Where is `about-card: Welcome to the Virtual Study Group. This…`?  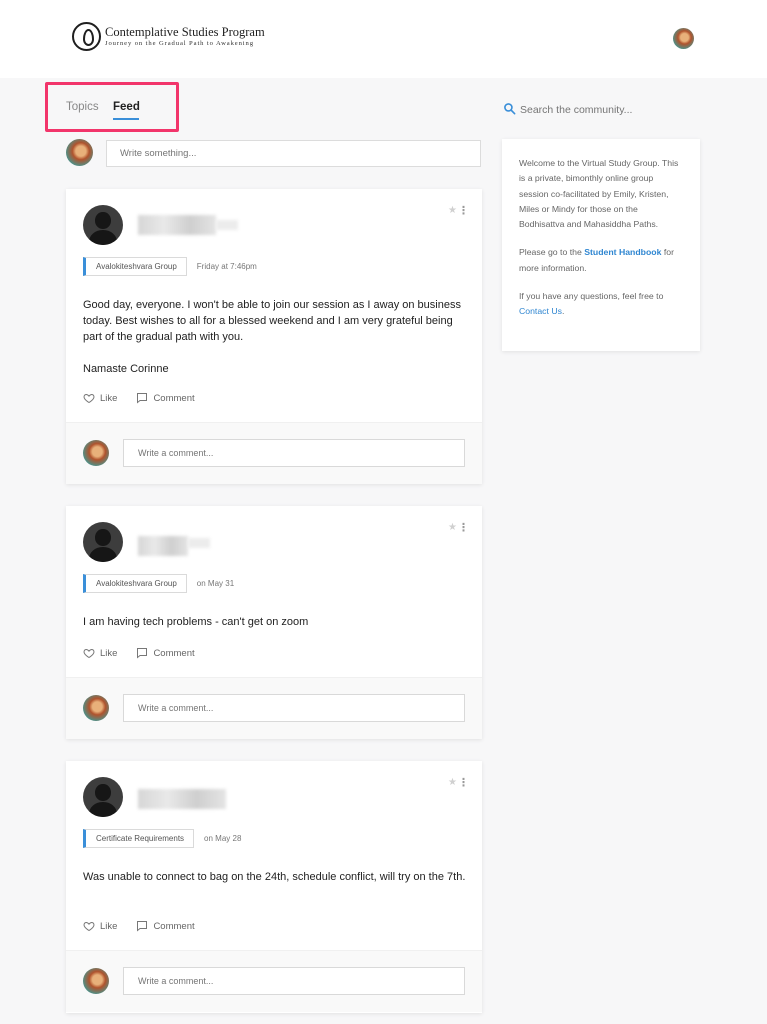 about-card: Welcome to the Virtual Study Group. This… is located at coordinates (601, 245).